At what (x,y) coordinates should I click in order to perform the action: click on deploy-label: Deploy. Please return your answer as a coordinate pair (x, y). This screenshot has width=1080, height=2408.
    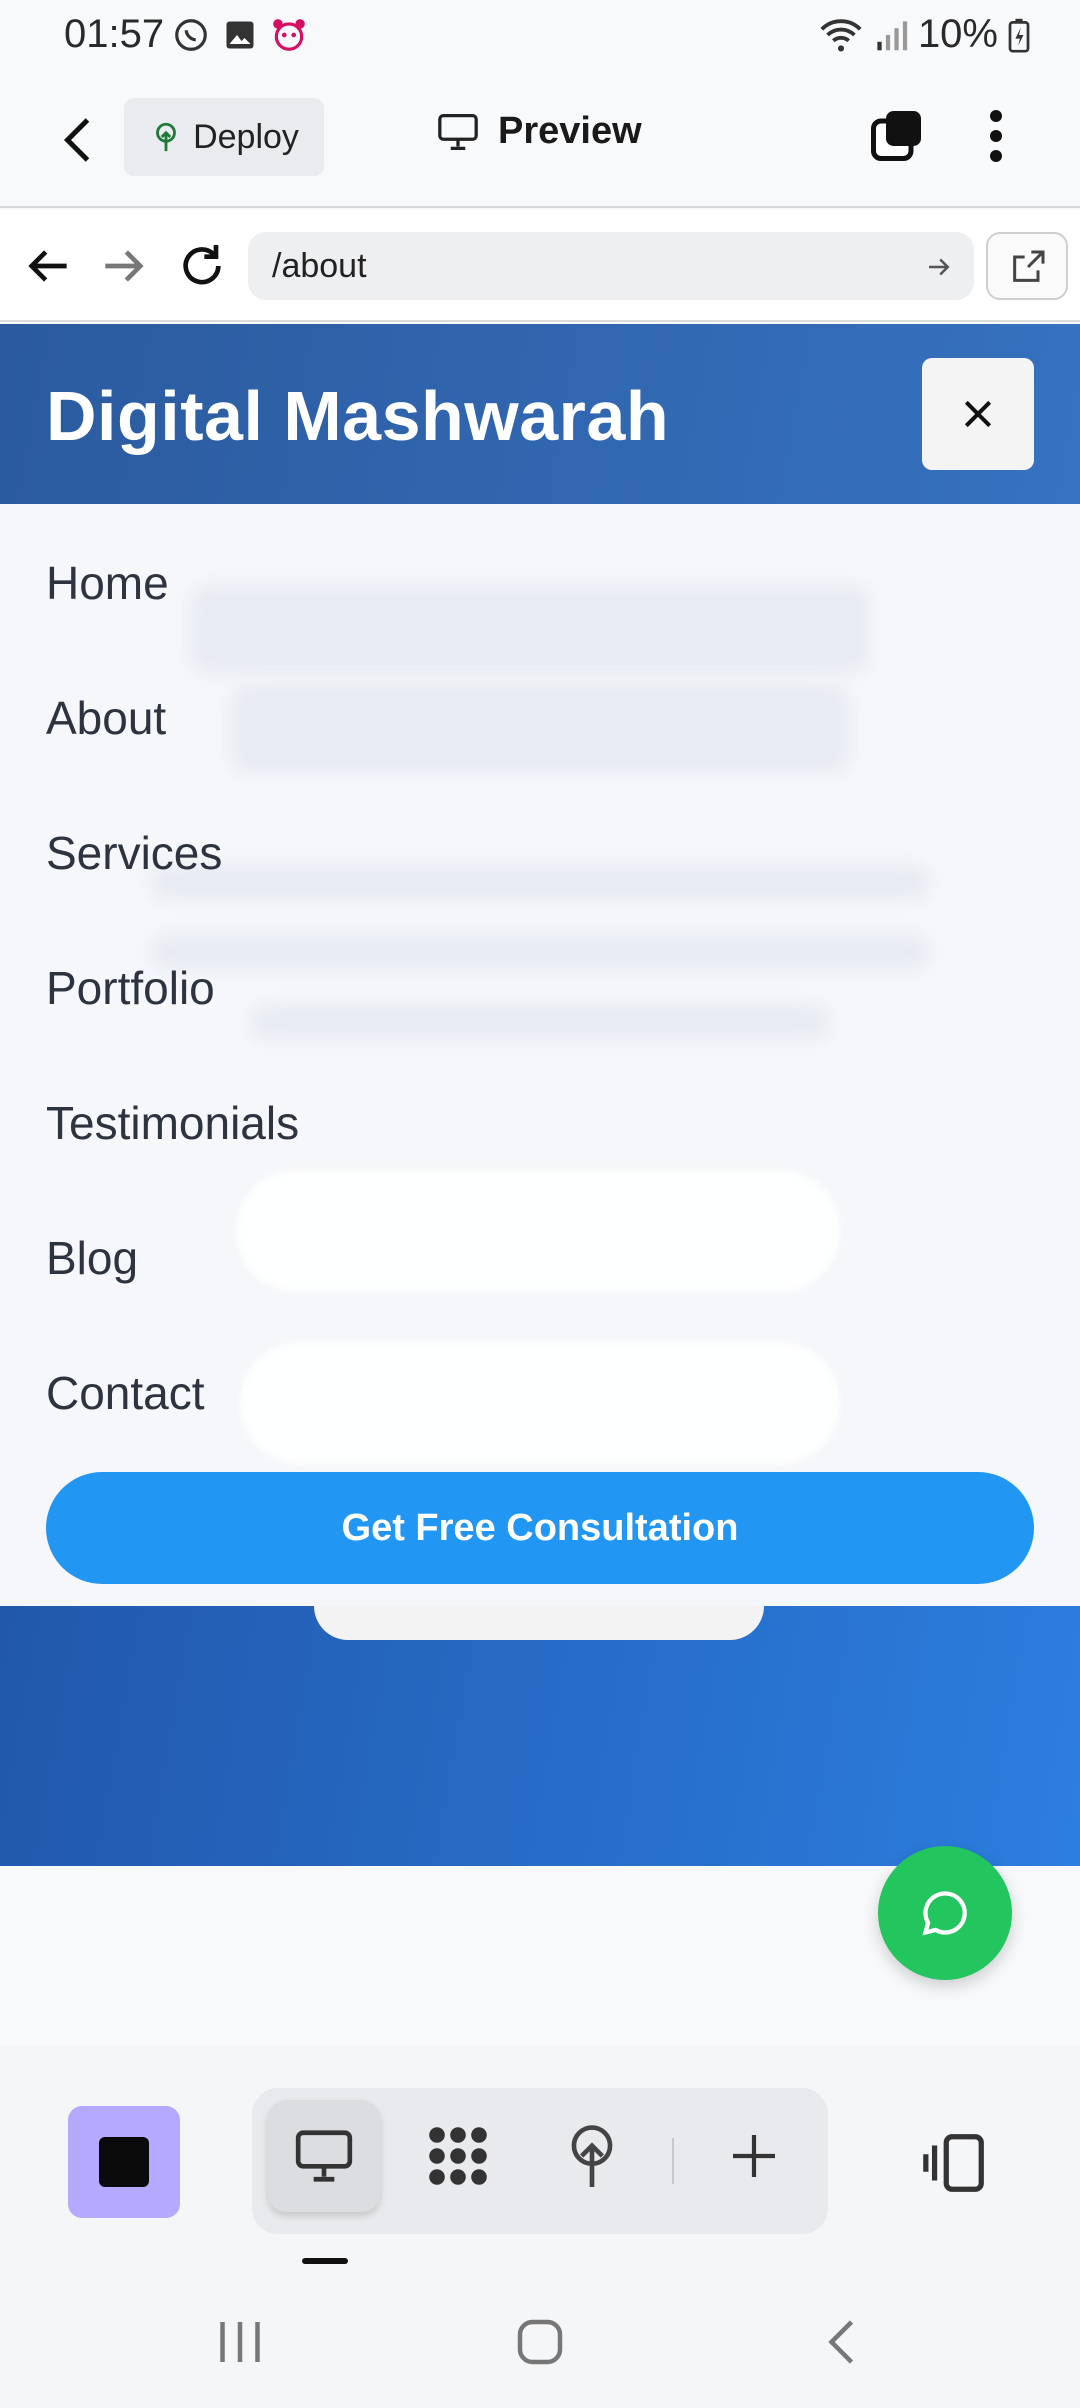
    Looking at the image, I should click on (246, 136).